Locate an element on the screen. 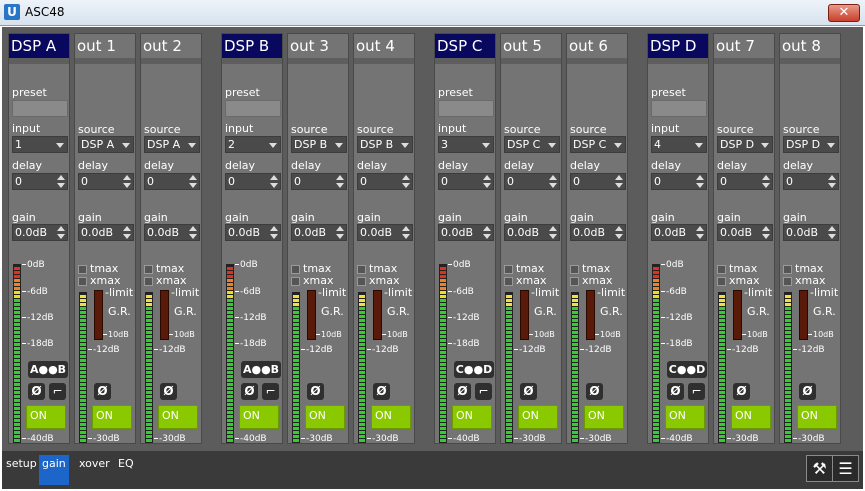  tab-EQ: EQ is located at coordinates (126, 470).